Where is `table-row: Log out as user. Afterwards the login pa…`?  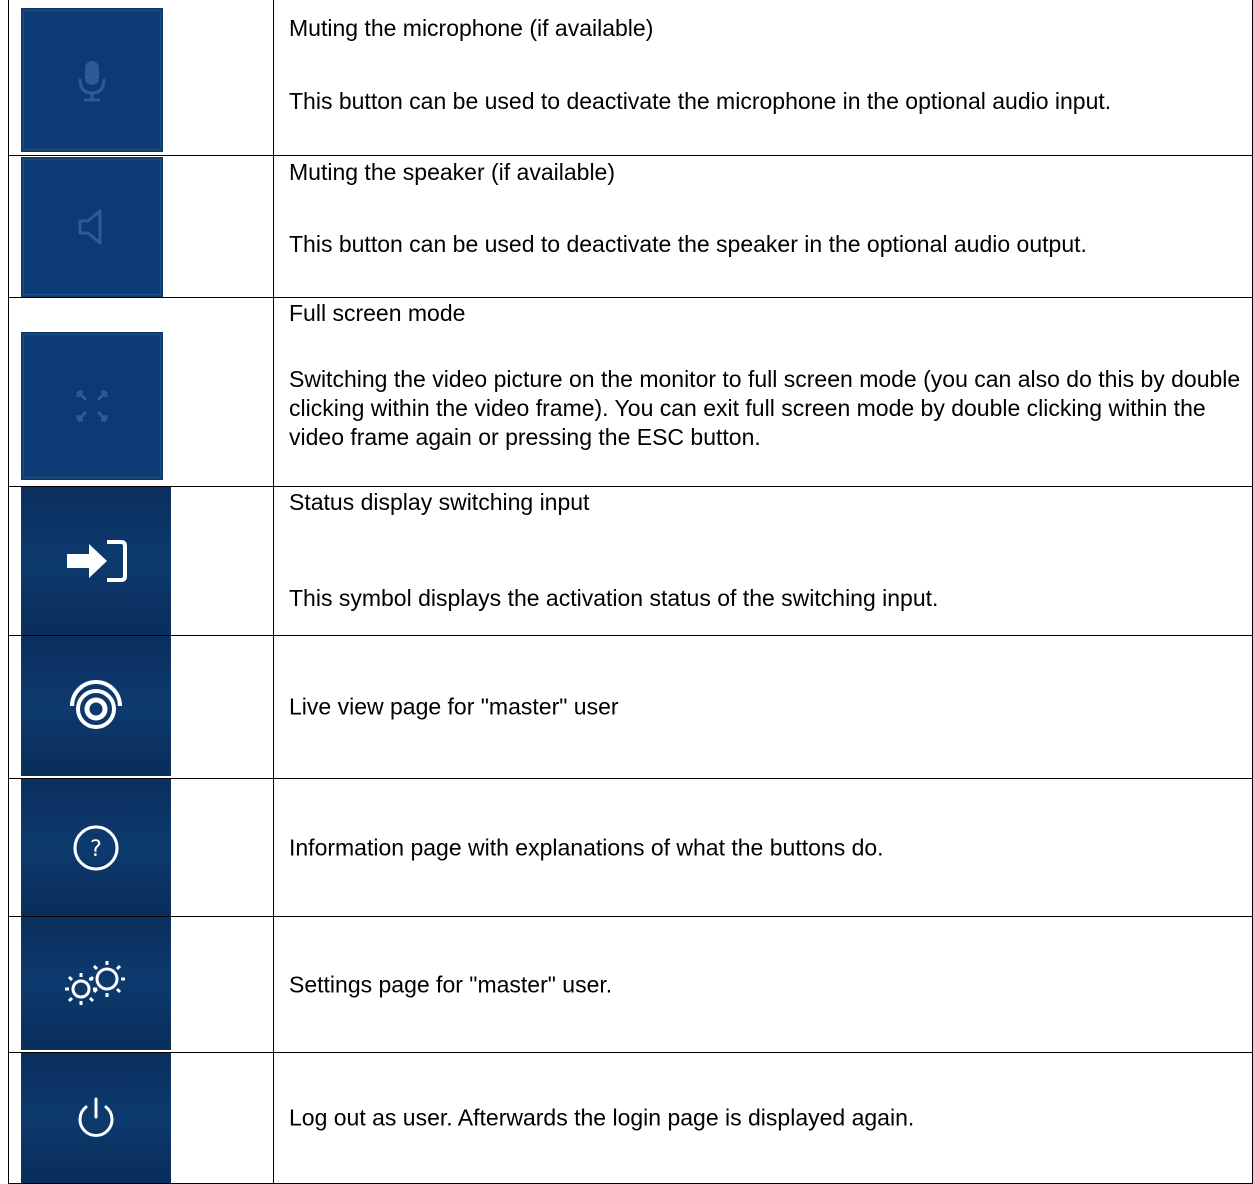
table-row: Log out as user. Afterwards the login pa… is located at coordinates (630, 1118).